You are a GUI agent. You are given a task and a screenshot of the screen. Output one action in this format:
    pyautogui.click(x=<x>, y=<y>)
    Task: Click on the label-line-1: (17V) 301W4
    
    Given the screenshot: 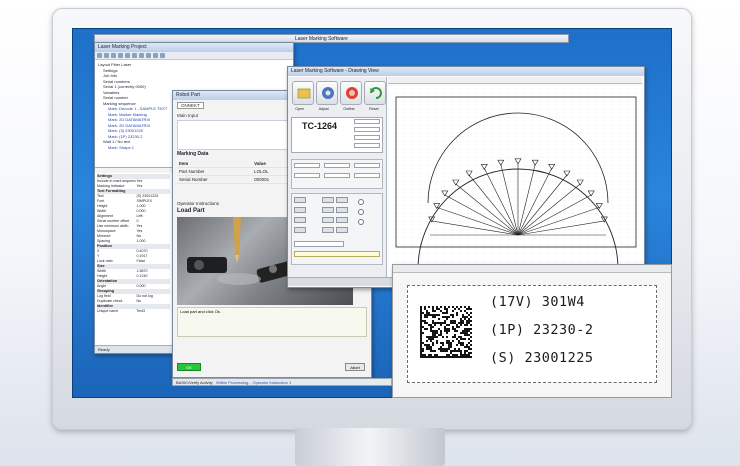 What is the action you would take?
    pyautogui.click(x=537, y=302)
    